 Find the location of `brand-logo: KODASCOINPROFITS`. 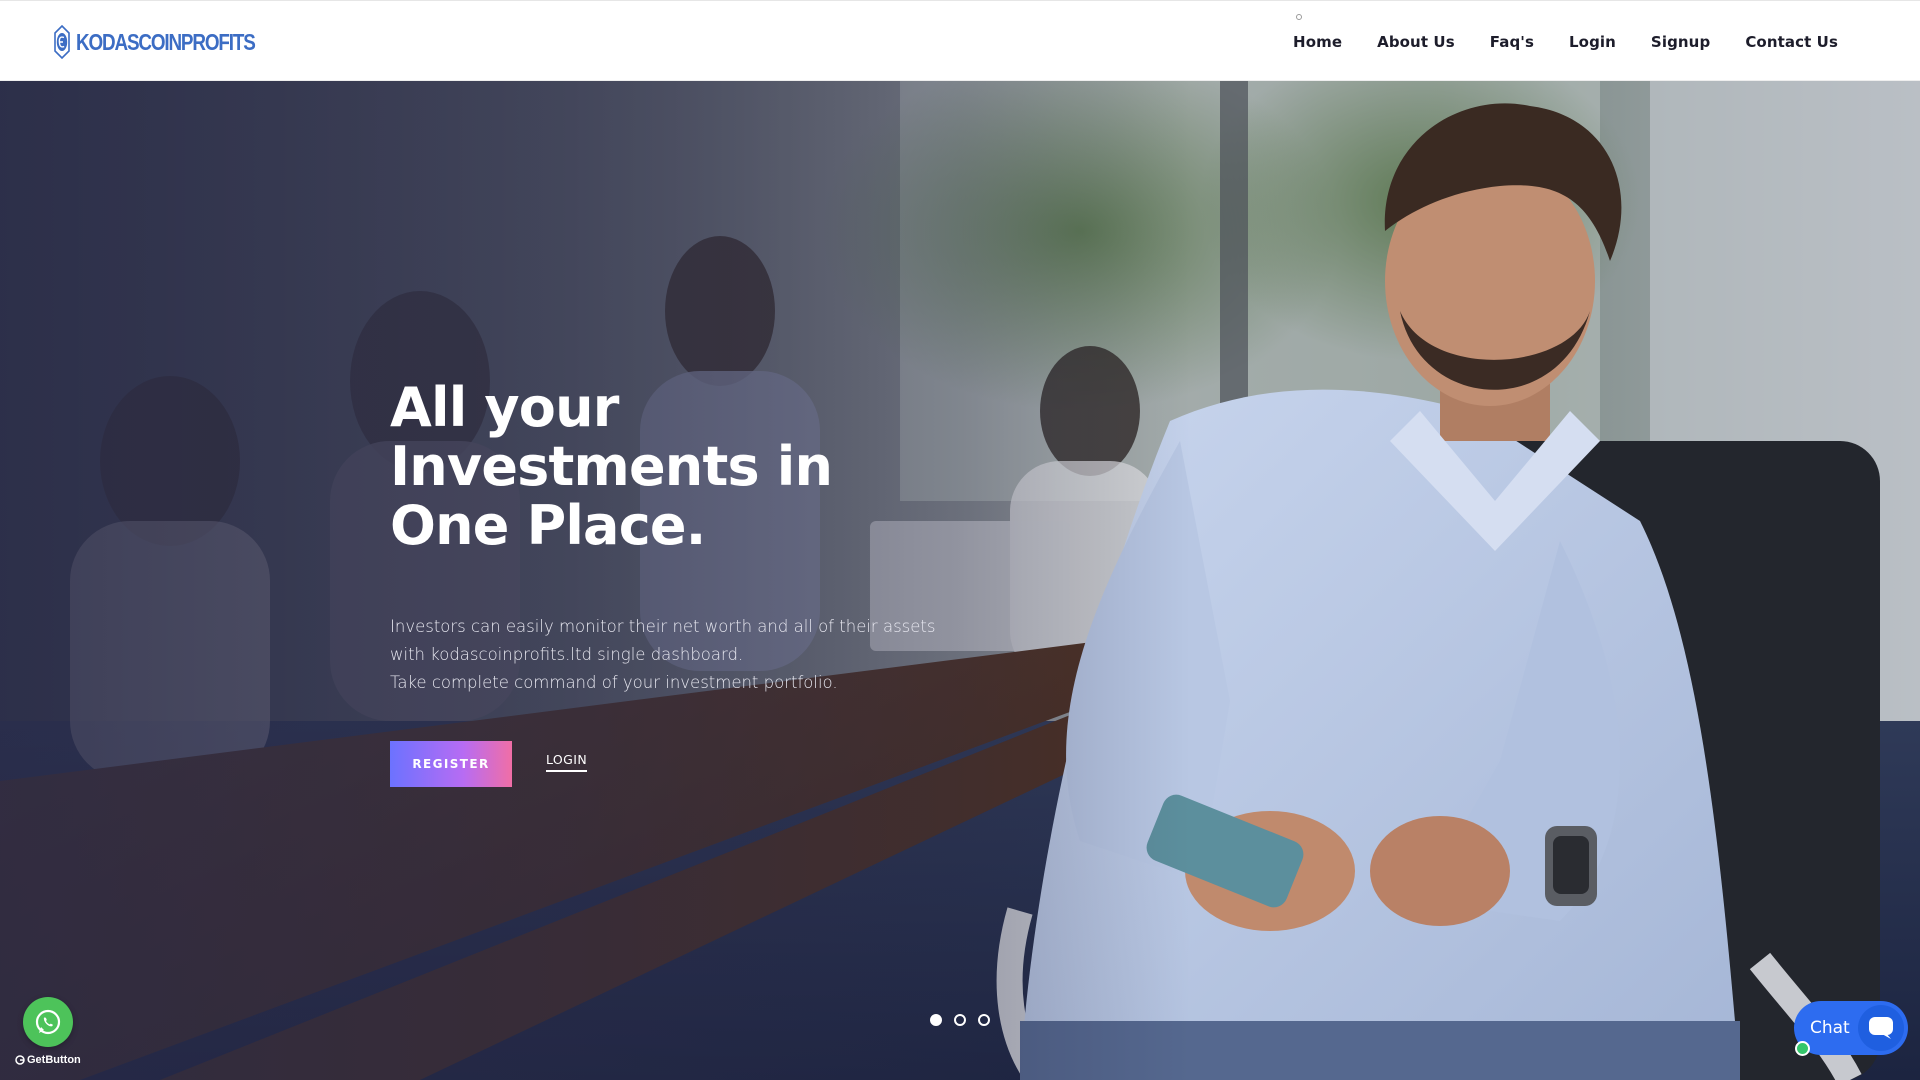

brand-logo: KODASCOINPROFITS is located at coordinates (173, 42).